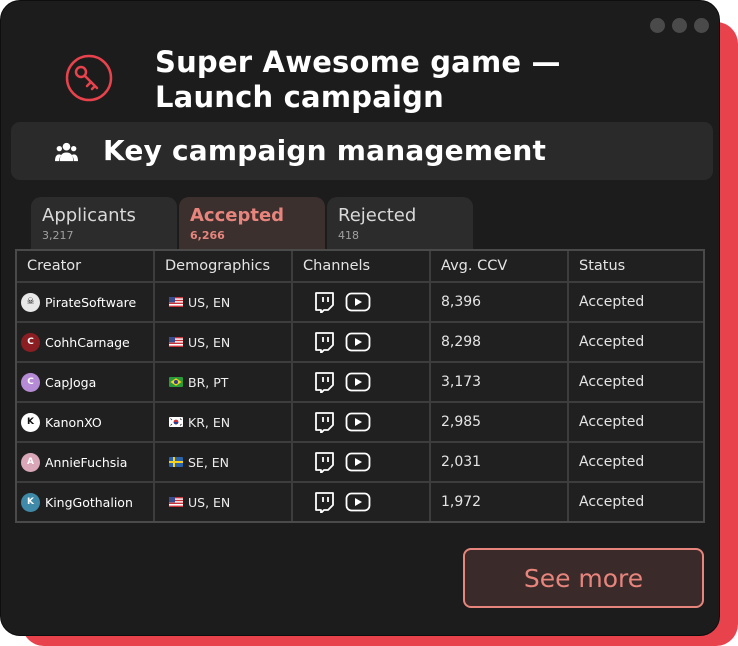  I want to click on se-flag-icon, so click(176, 462).